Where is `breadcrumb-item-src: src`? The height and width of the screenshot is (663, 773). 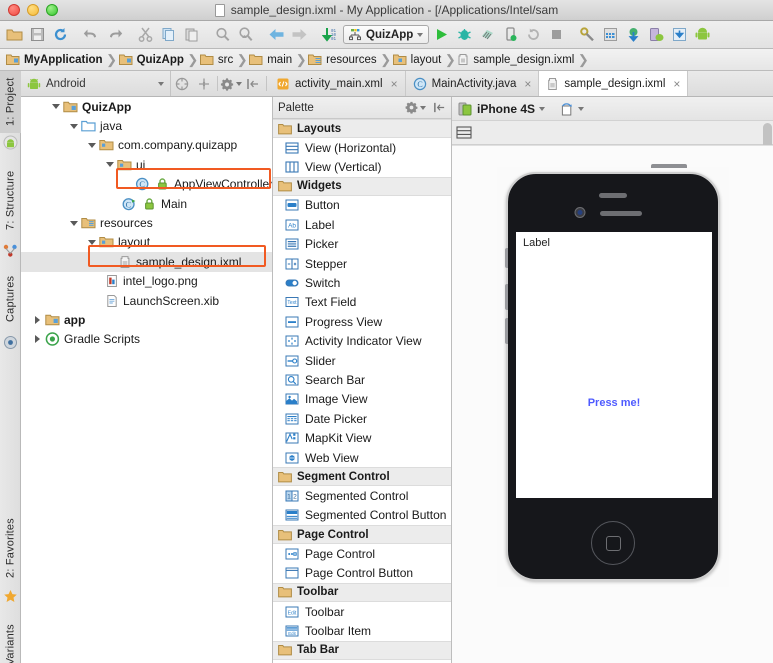
breadcrumb-item-src: src is located at coordinates (218, 59).